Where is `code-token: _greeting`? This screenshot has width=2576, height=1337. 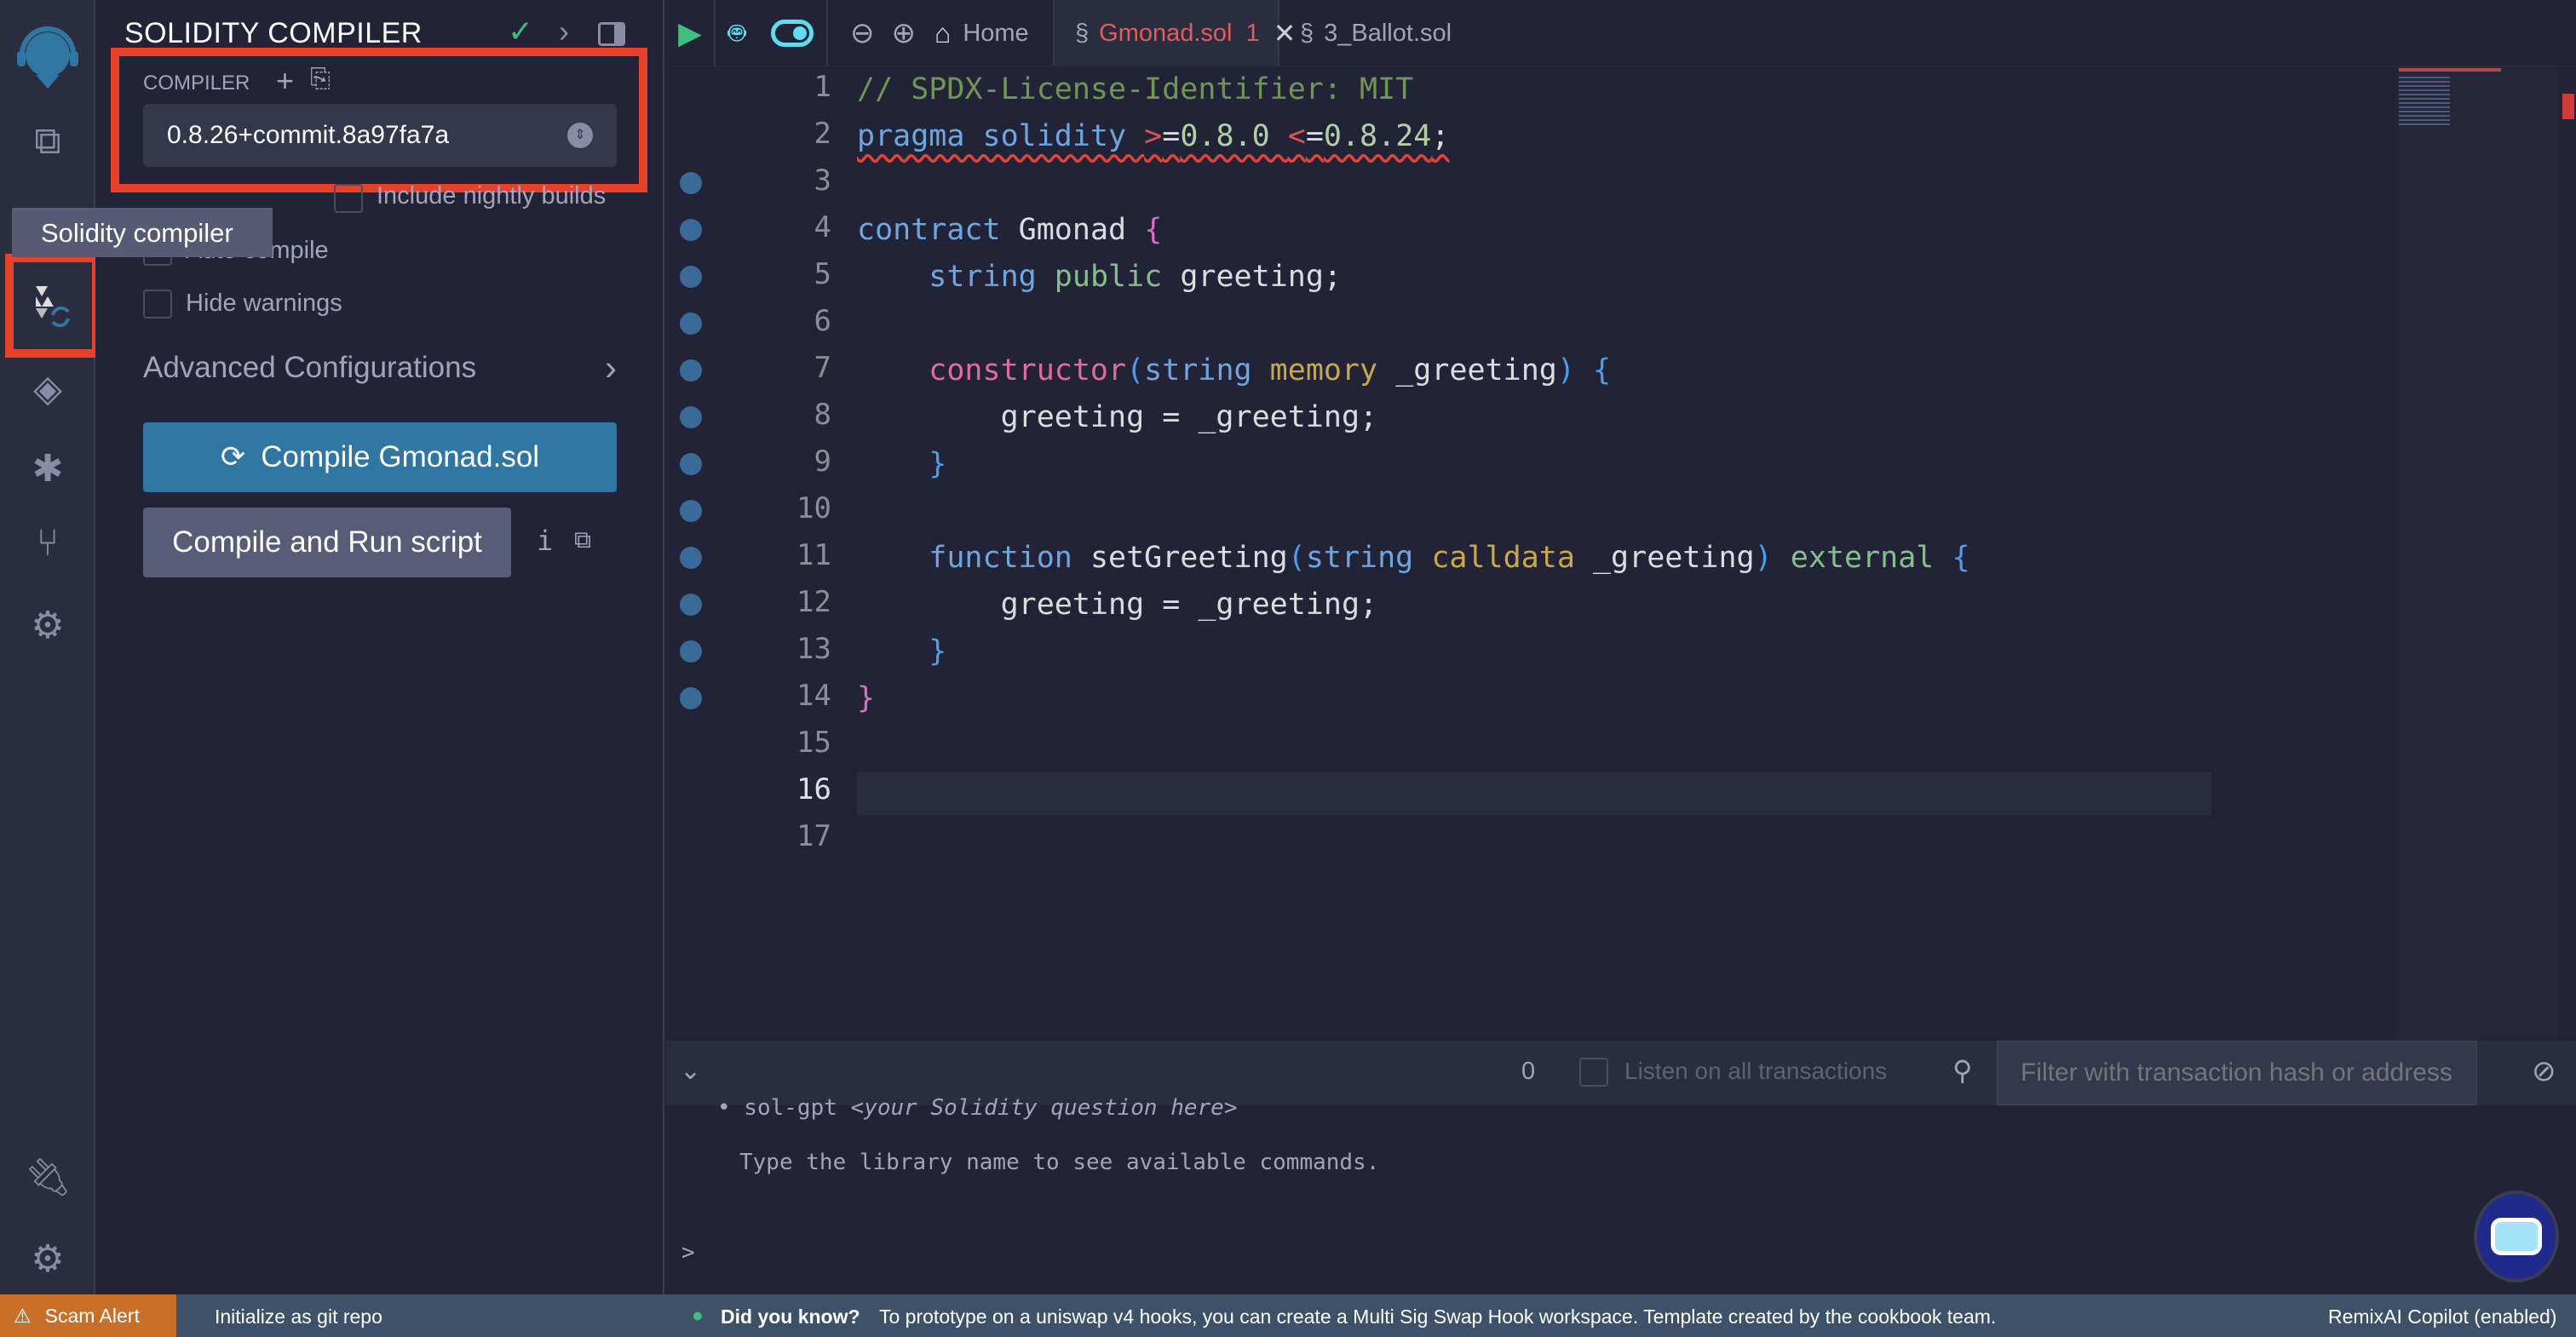 code-token: _greeting is located at coordinates (1674, 558).